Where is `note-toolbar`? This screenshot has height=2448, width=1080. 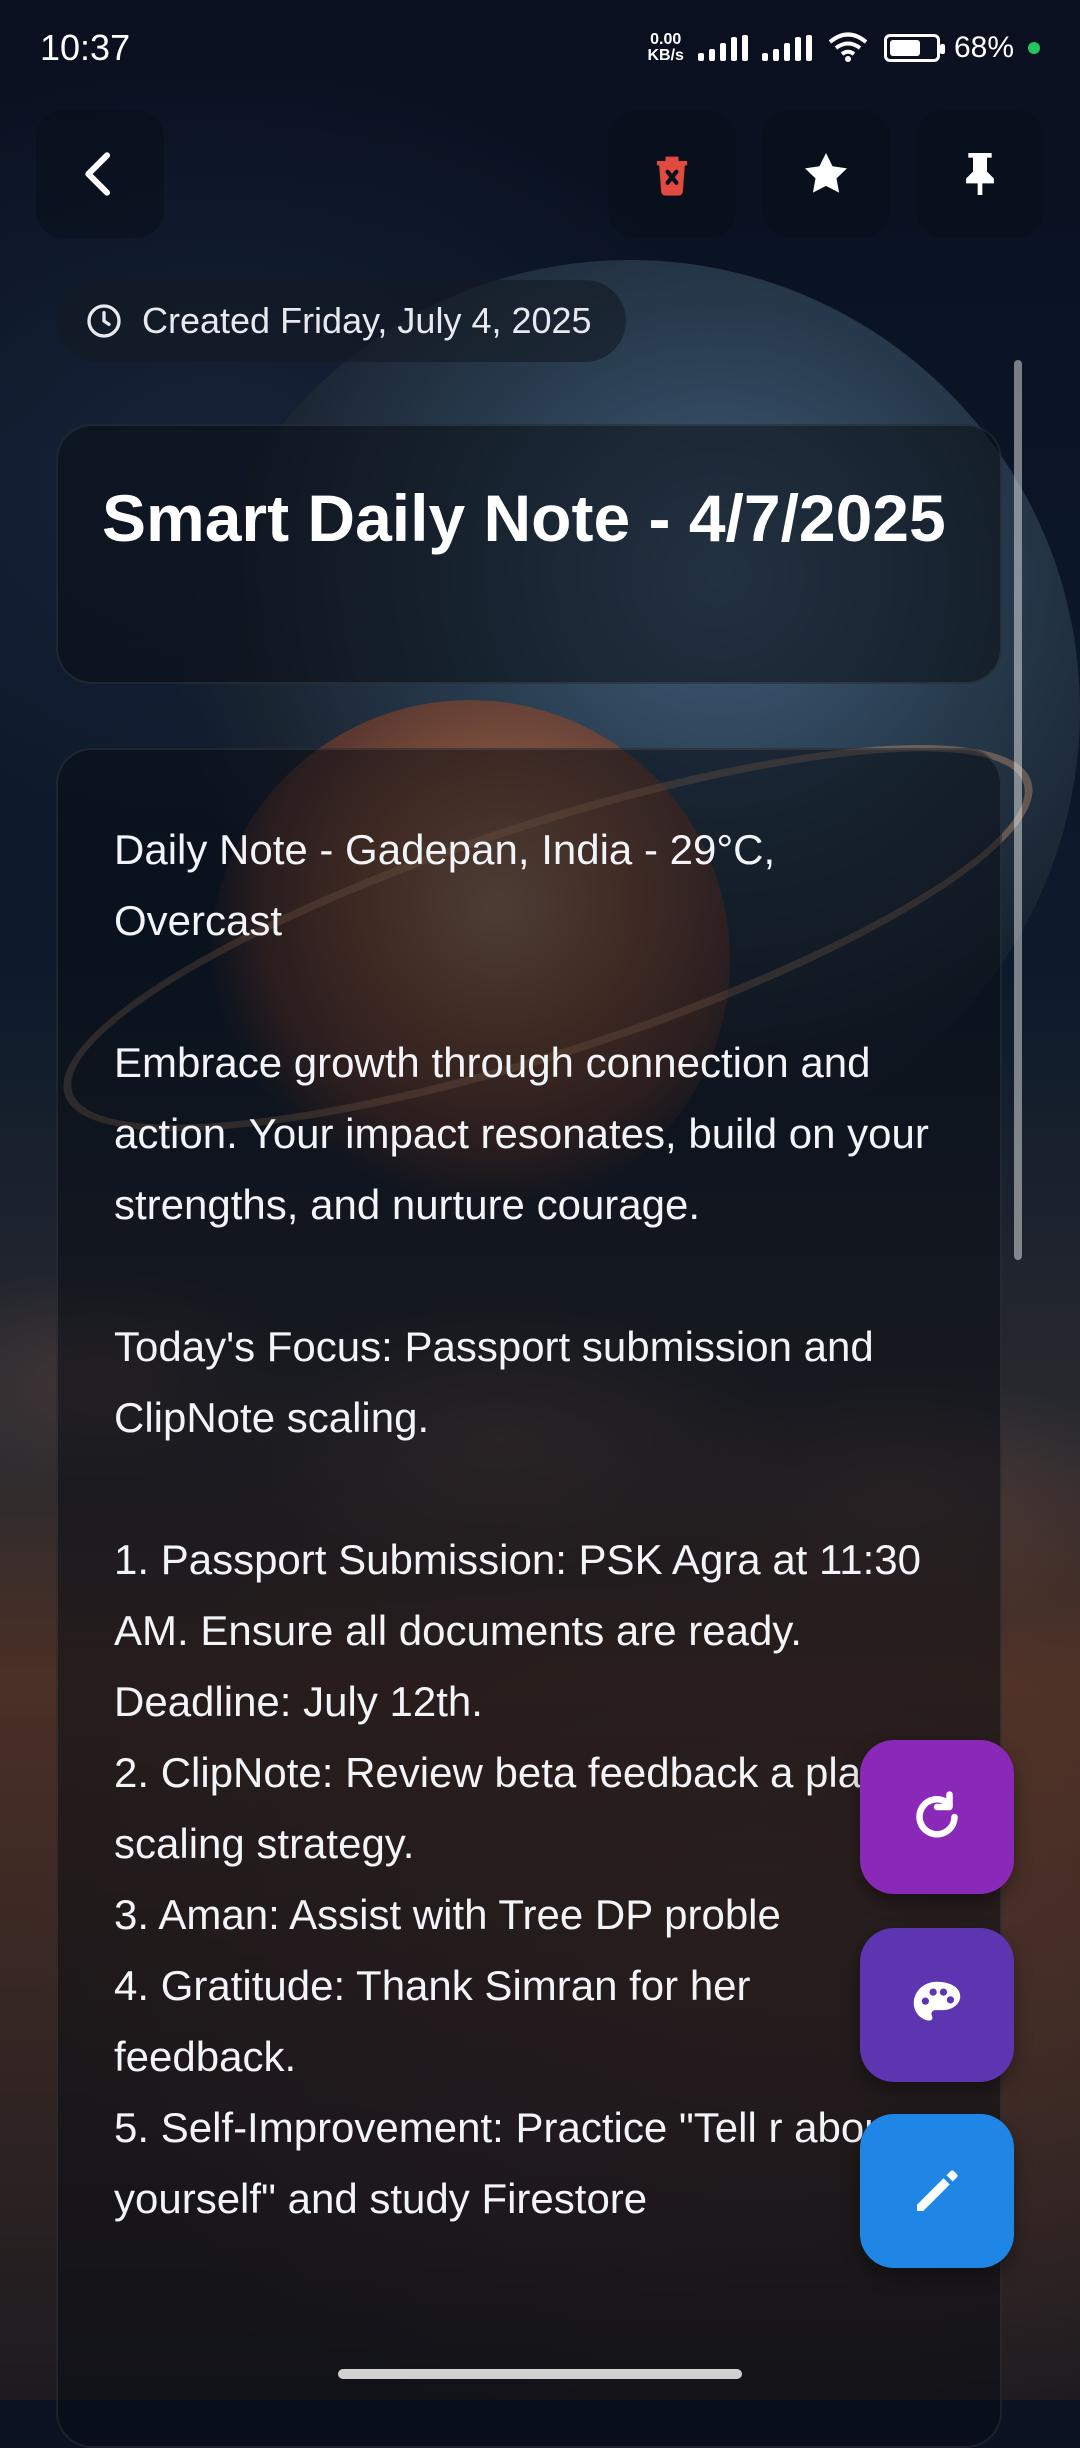
note-toolbar is located at coordinates (540, 174).